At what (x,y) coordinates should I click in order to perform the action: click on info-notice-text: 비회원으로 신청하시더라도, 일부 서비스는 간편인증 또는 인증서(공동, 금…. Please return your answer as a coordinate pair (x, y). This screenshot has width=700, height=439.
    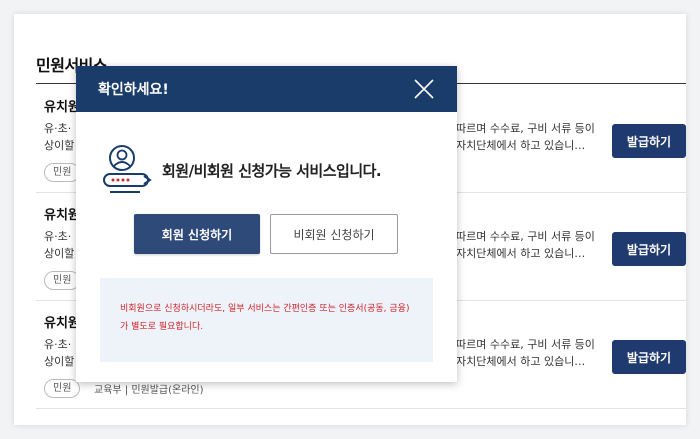
    Looking at the image, I should click on (265, 318).